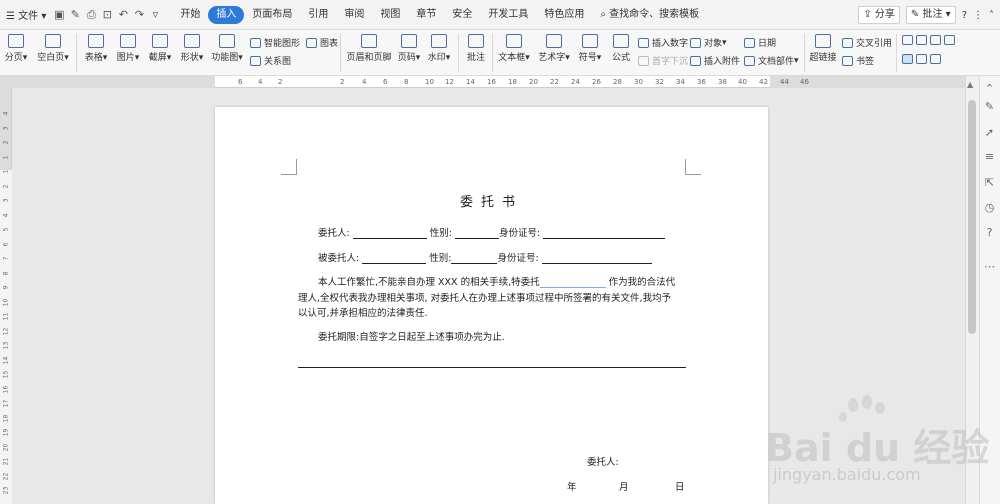  What do you see at coordinates (128, 41) in the screenshot?
I see `picture-icon` at bounding box center [128, 41].